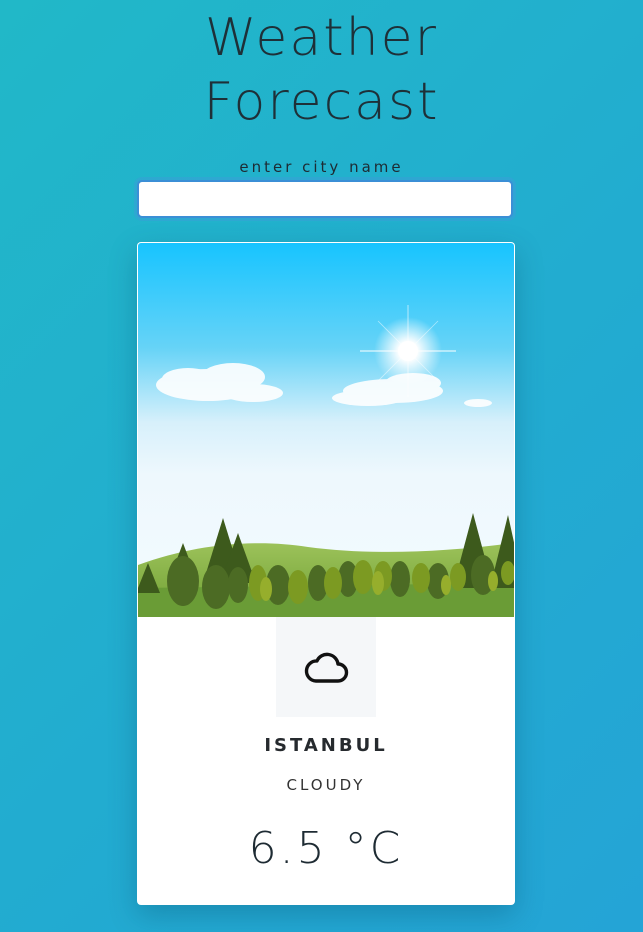 The width and height of the screenshot is (643, 932). I want to click on weather-condition-icon-box, so click(326, 667).